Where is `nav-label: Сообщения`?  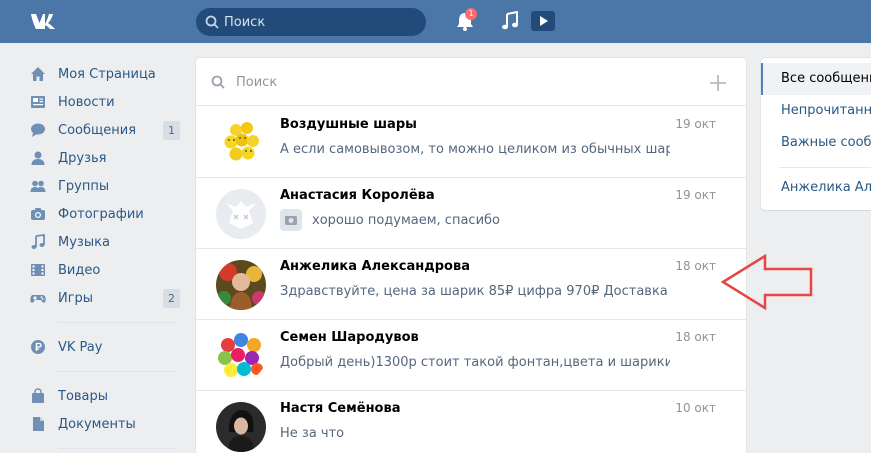
nav-label: Сообщения is located at coordinates (97, 130).